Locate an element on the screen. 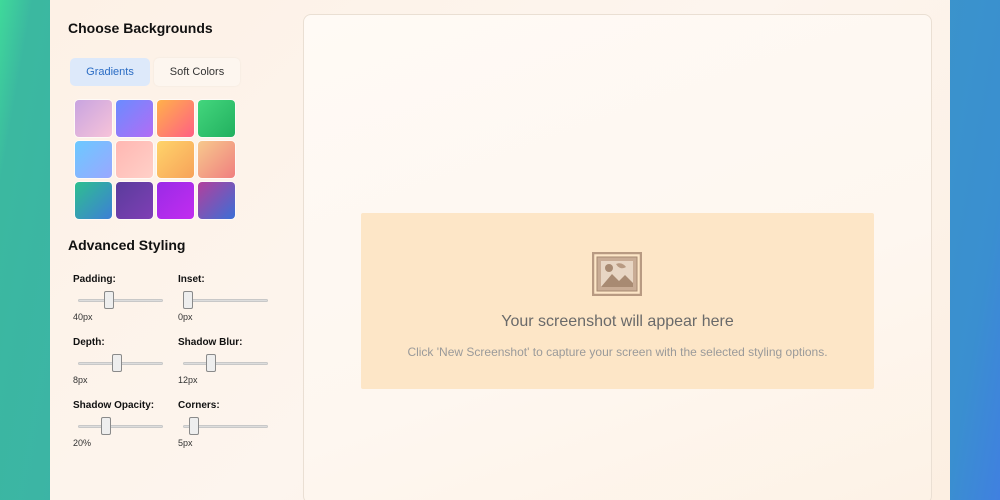  padding-label: Padding: is located at coordinates (94, 279).